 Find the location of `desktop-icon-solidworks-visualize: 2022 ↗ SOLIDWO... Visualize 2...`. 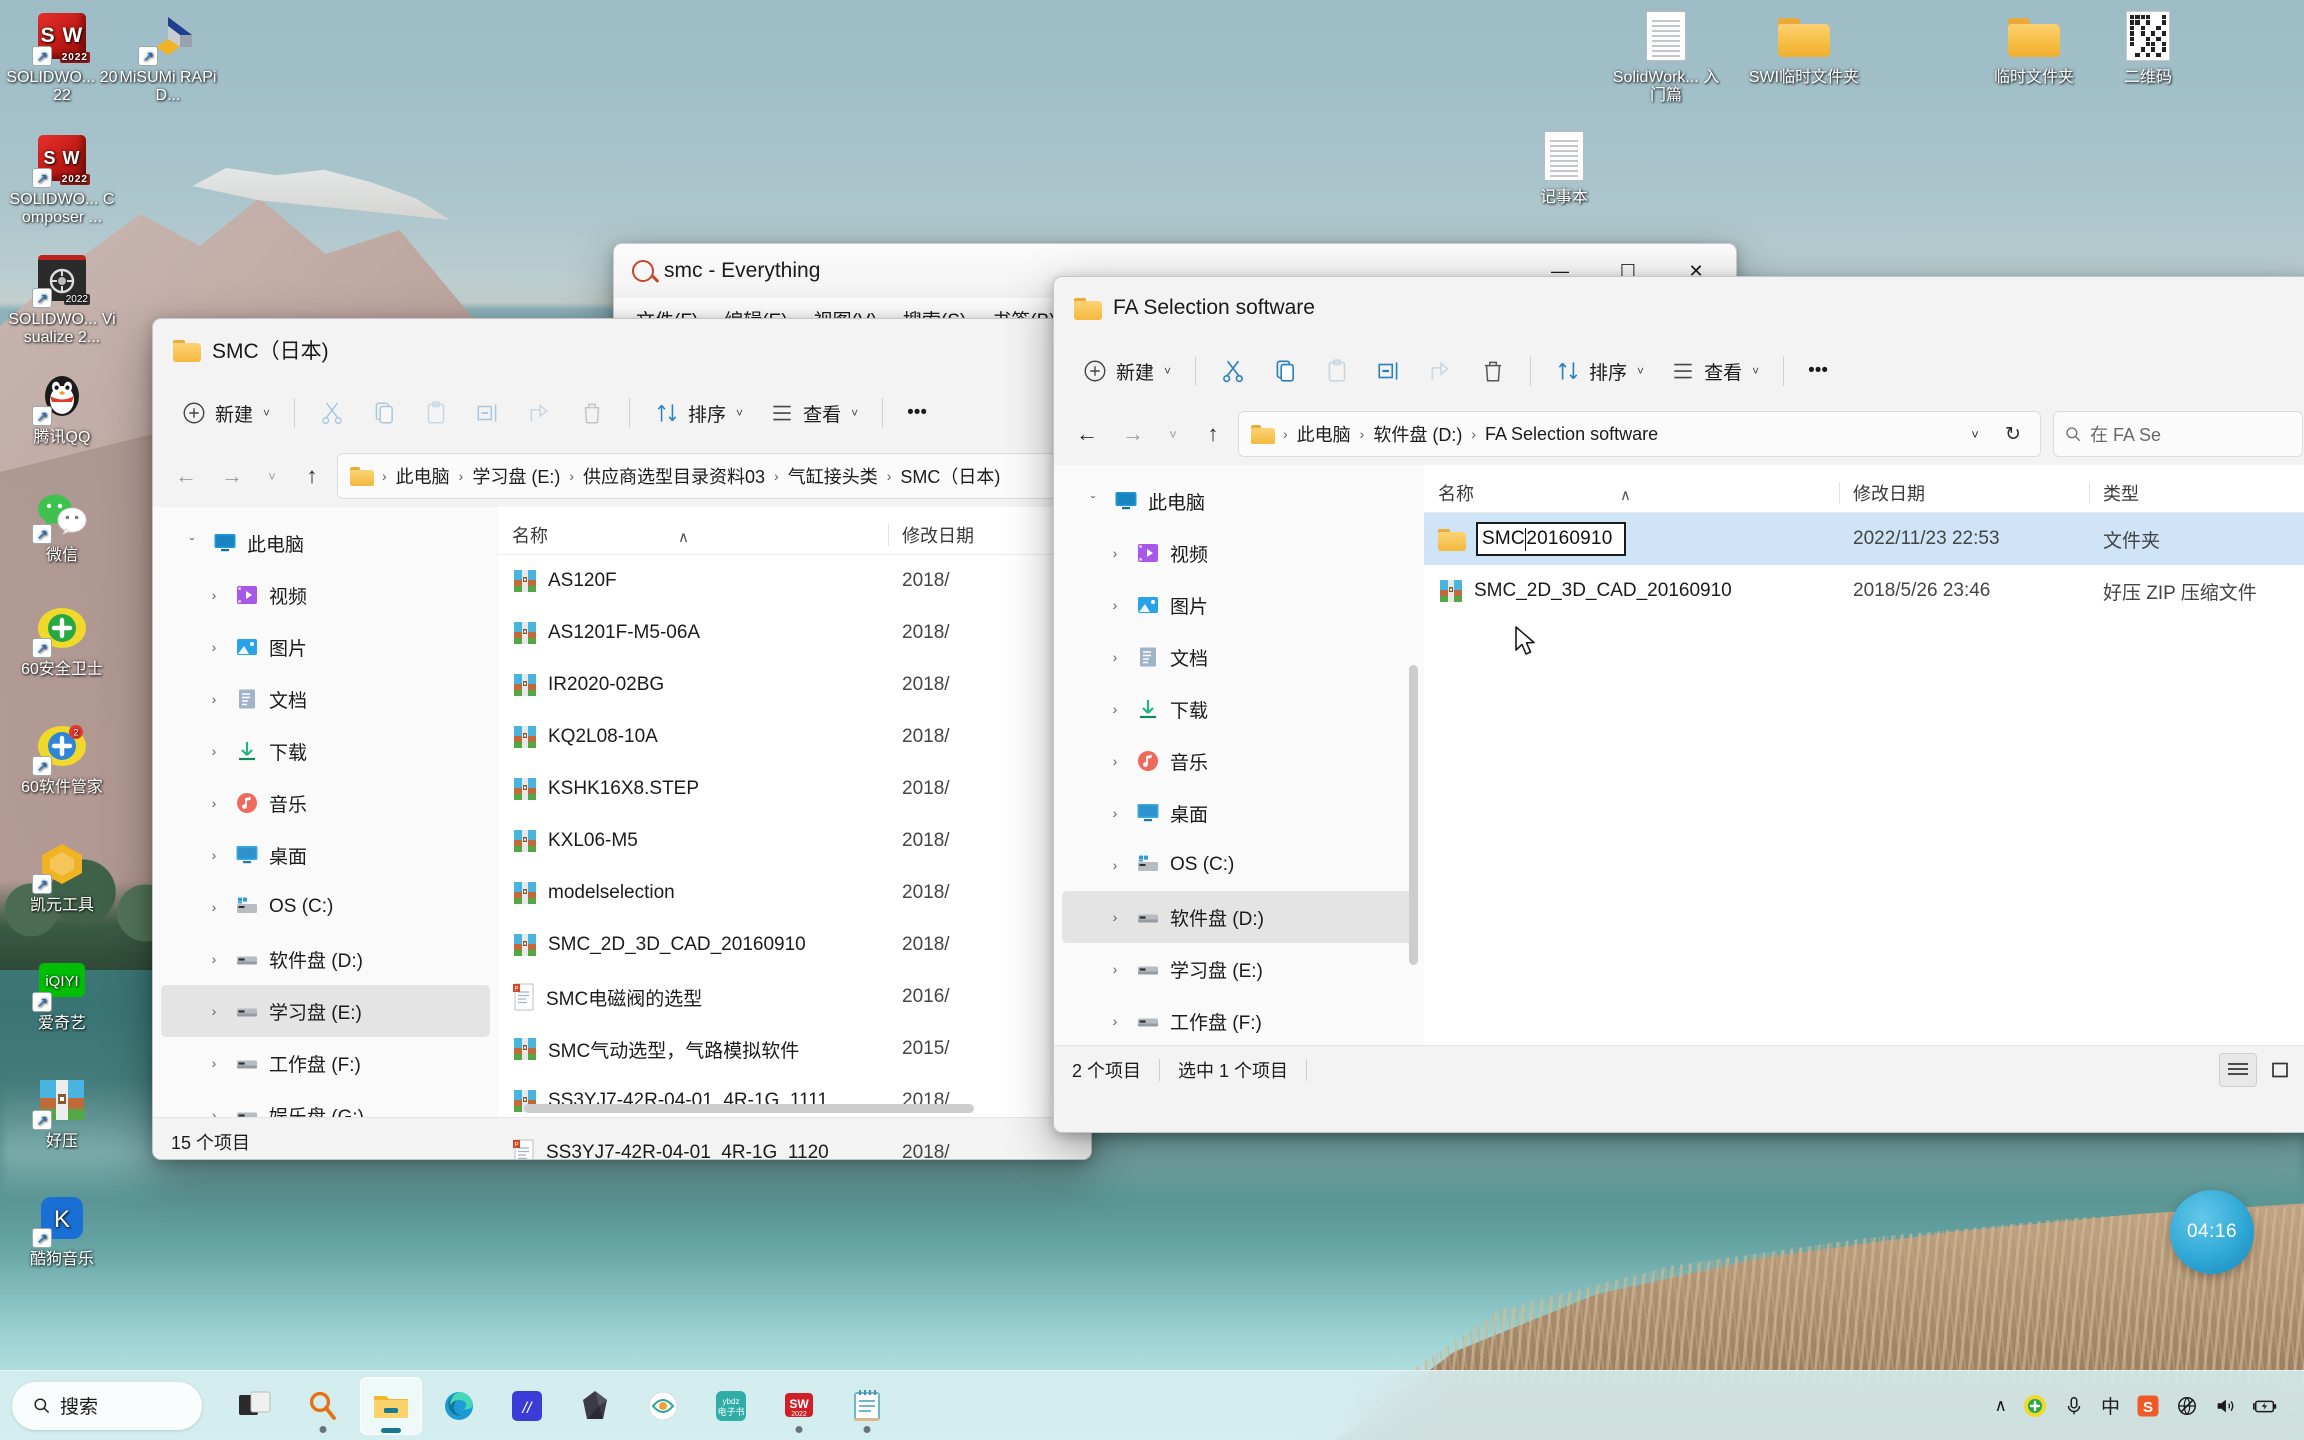

desktop-icon-solidworks-visualize: 2022 ↗ SOLIDWO... Visualize 2... is located at coordinates (62, 299).